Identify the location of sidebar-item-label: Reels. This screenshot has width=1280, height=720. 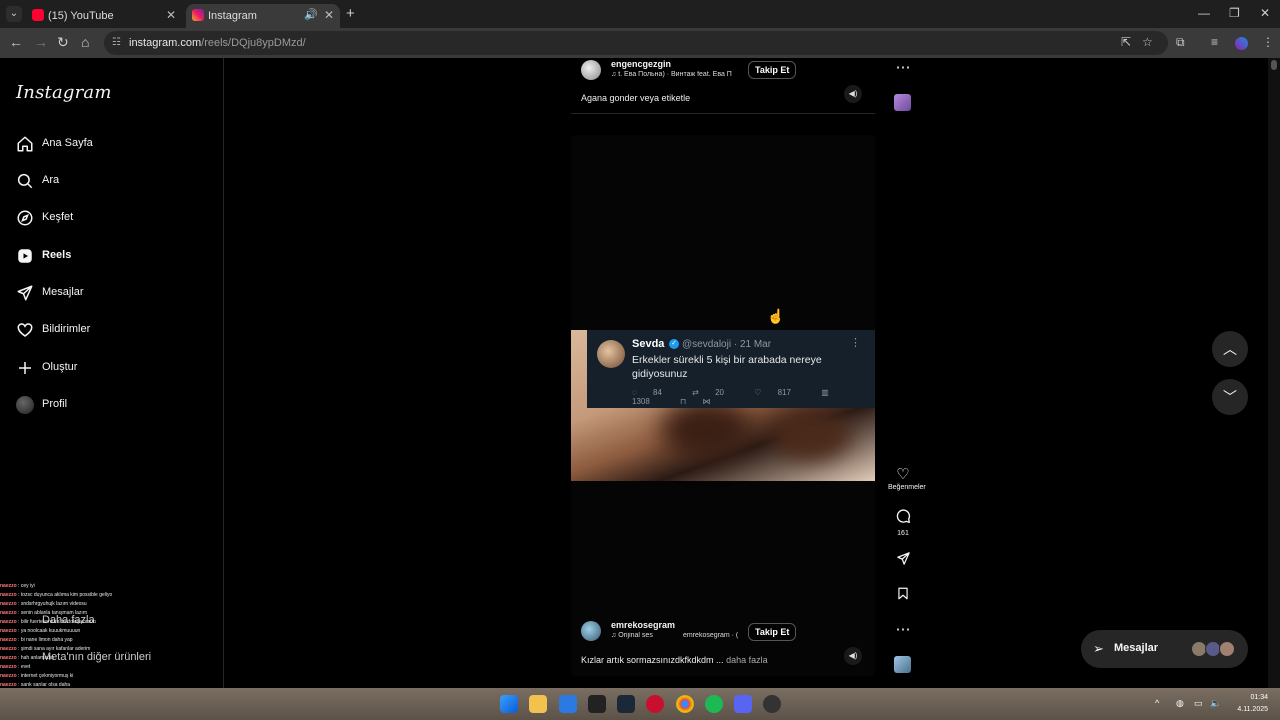
(57, 255).